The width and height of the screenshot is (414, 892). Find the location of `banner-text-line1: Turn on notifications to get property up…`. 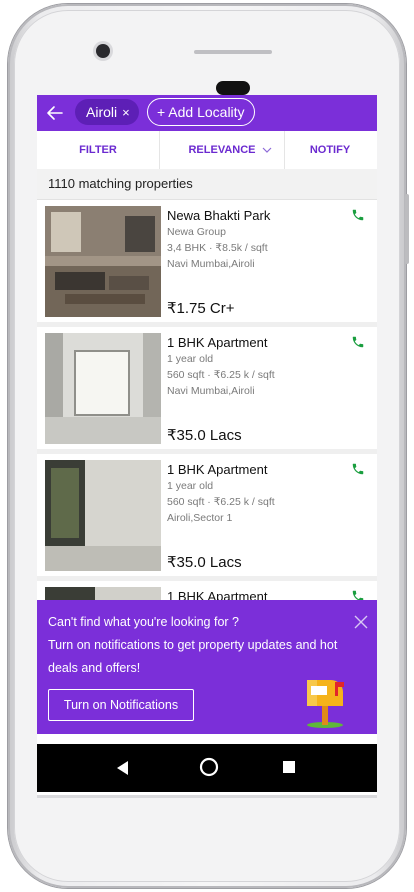

banner-text-line1: Turn on notifications to get property up… is located at coordinates (193, 645).